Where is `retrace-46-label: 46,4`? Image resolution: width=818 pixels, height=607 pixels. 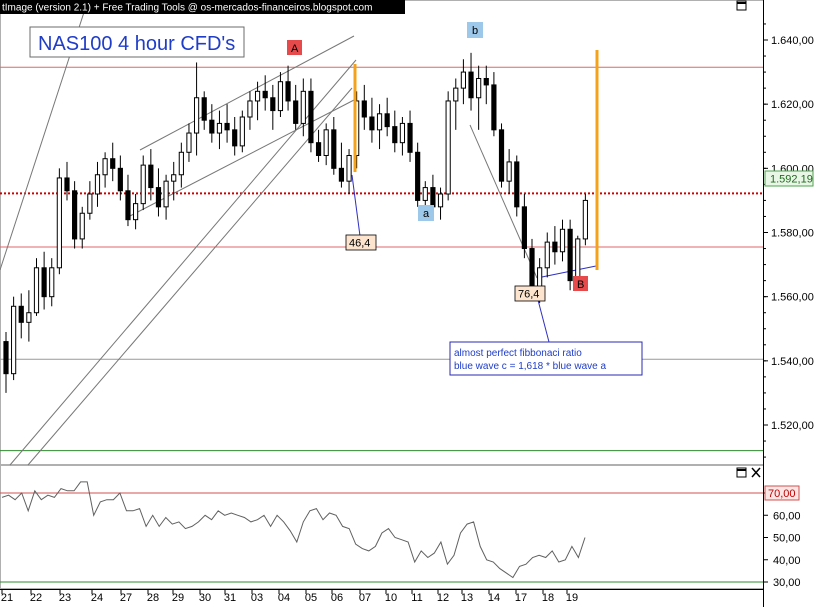 retrace-46-label: 46,4 is located at coordinates (359, 244).